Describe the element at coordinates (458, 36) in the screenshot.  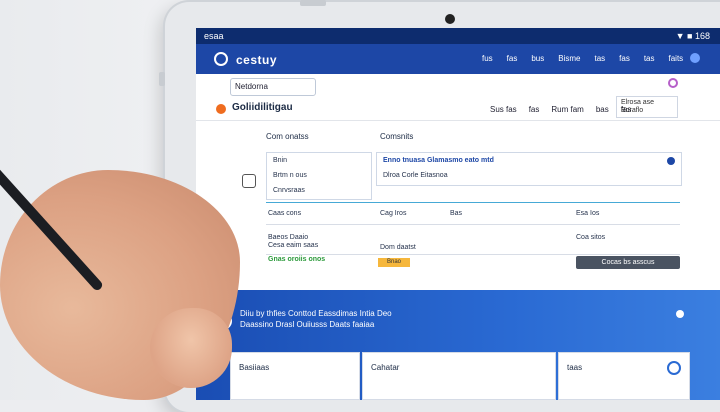
I see `status-bar: esaa ▼ ■ 168` at that location.